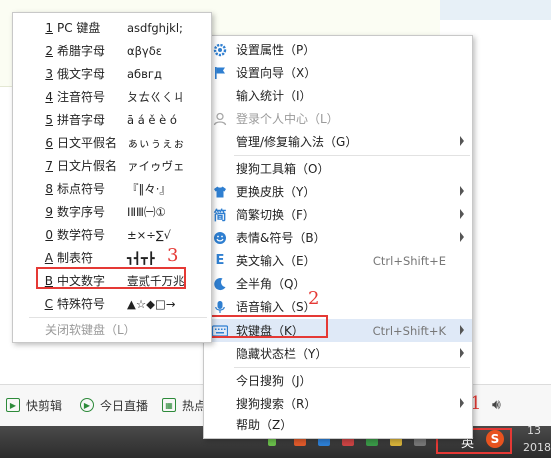 This screenshot has height=458, width=551. I want to click on kb-item-punctuation: 8 标点符号 『‖々·』, so click(112, 188).